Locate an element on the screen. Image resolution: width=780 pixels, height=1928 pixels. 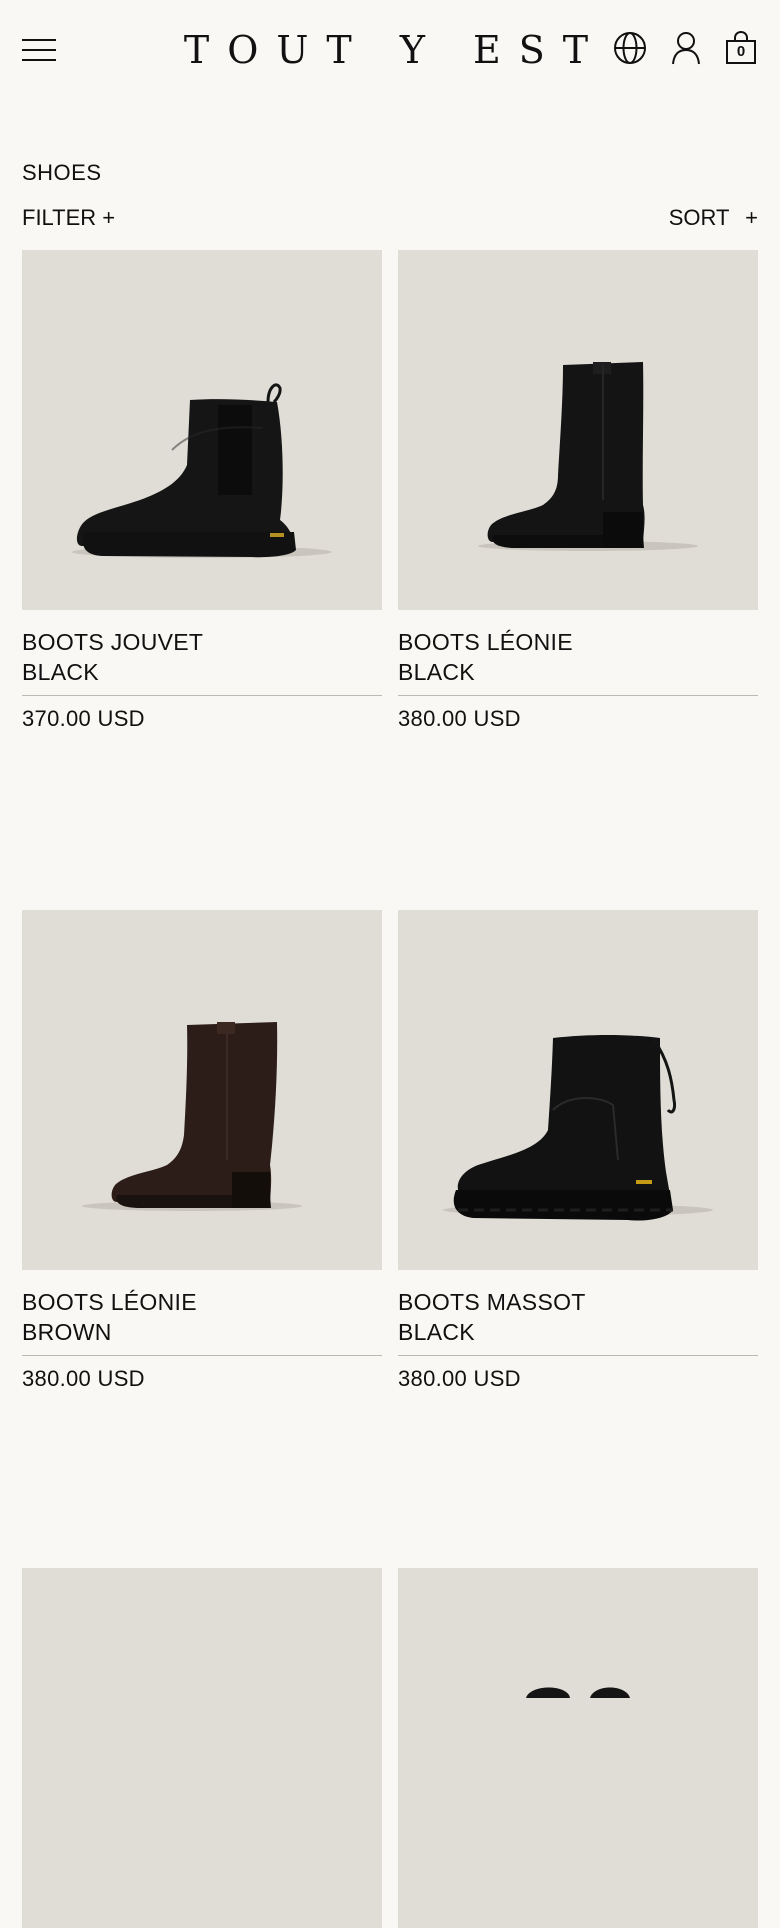
site-header: TOUT Y EST 0 is located at coordinates (390, 50).